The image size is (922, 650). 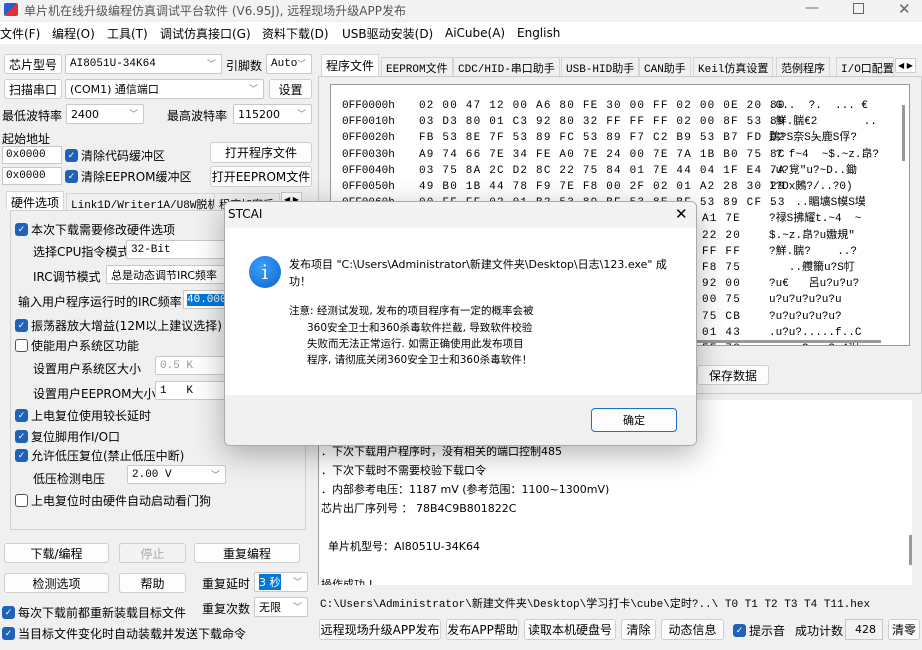 I want to click on read-disk-id-button: 读取本机硬盘号, so click(x=570, y=629).